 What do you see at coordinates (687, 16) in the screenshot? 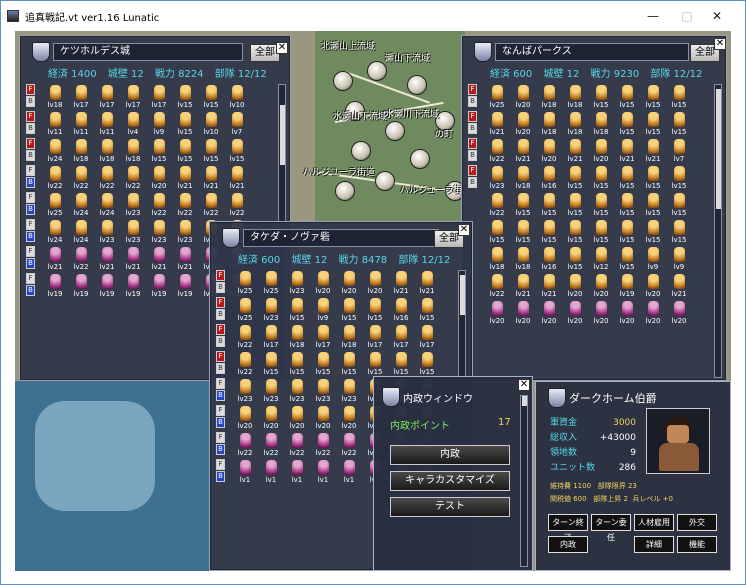
I see `maximize-button: □` at bounding box center [687, 16].